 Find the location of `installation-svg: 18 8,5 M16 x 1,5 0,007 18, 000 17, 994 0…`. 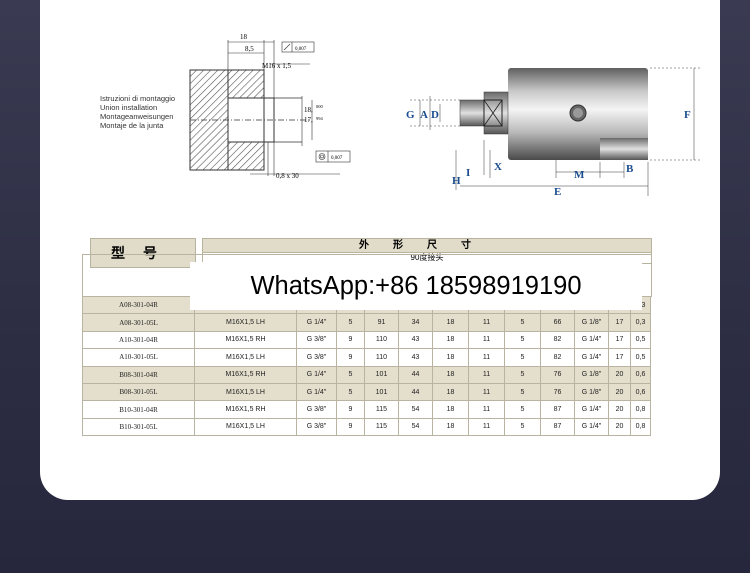

installation-svg: 18 8,5 M16 x 1,5 0,007 18, 000 17, 994 0… is located at coordinates (270, 106).